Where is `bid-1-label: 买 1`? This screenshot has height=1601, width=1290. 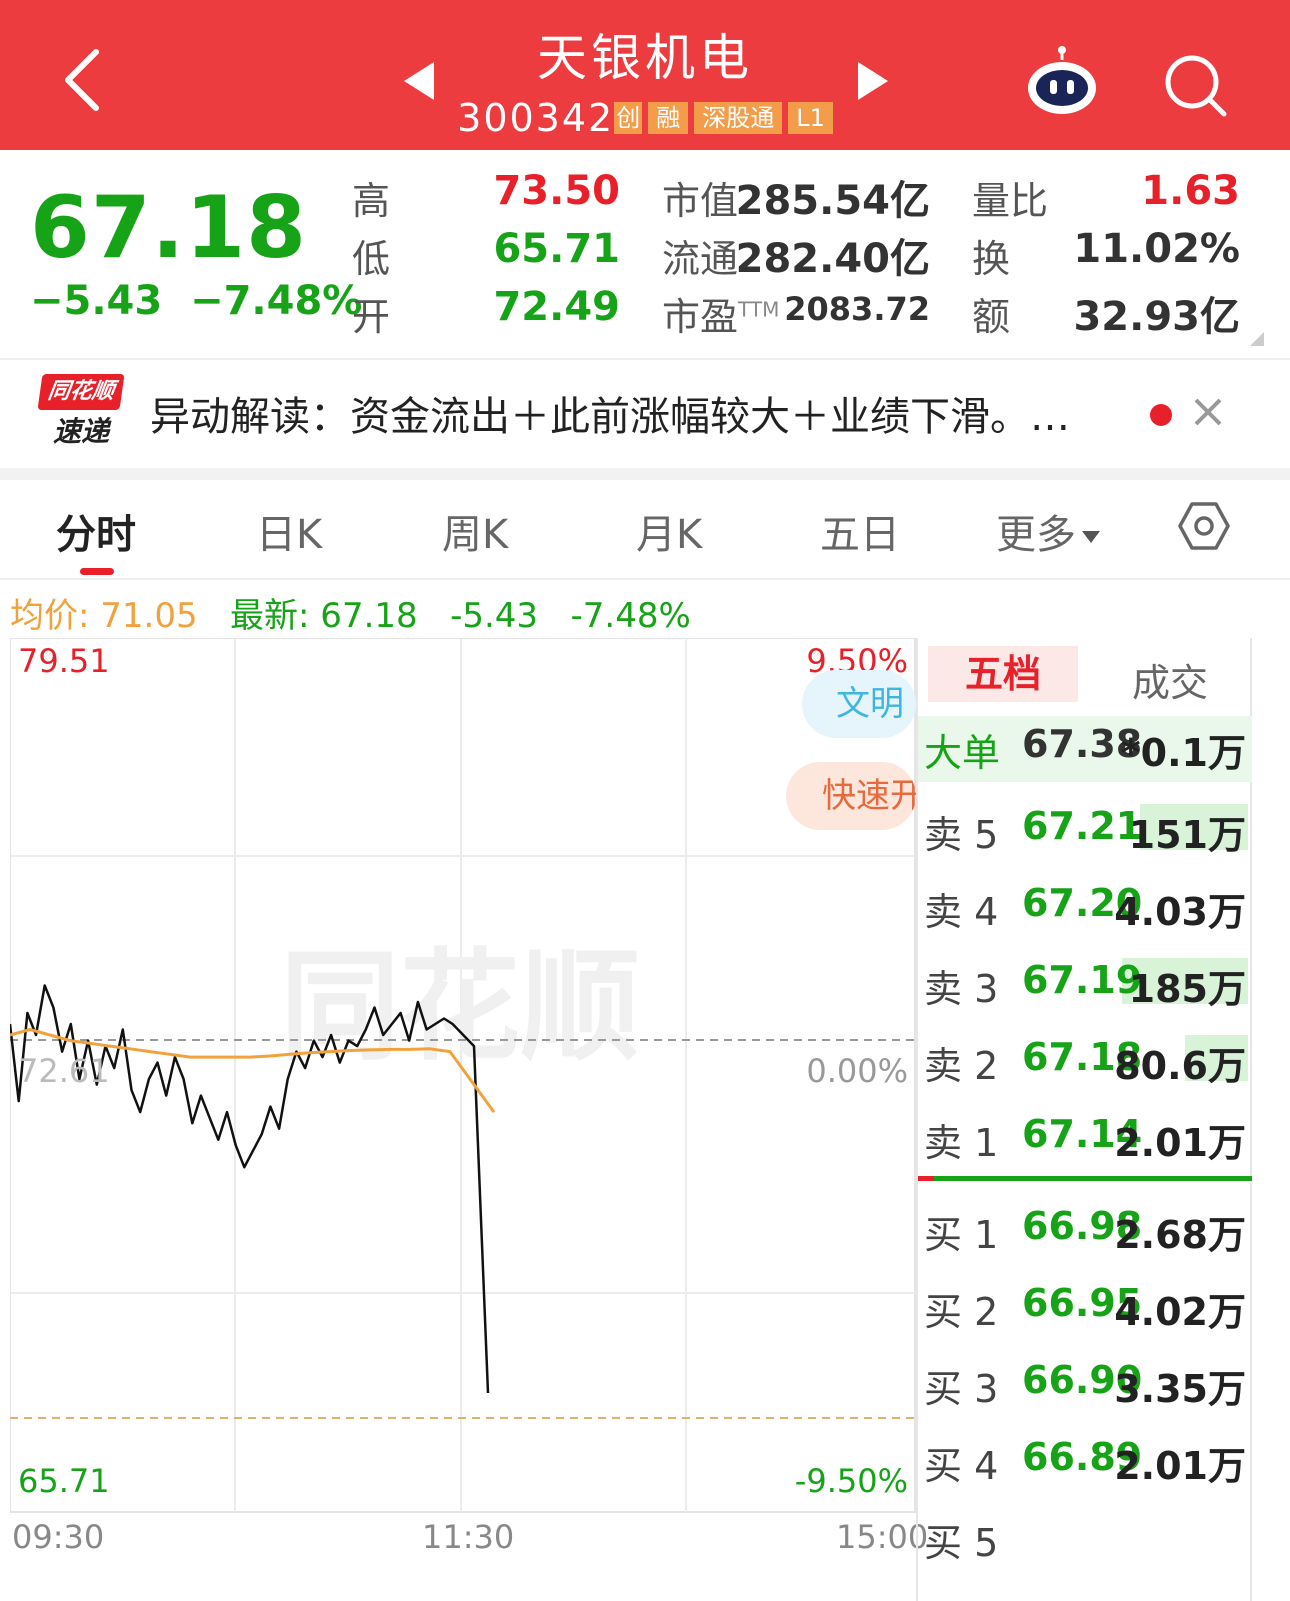 bid-1-label: 买 1 is located at coordinates (961, 1235).